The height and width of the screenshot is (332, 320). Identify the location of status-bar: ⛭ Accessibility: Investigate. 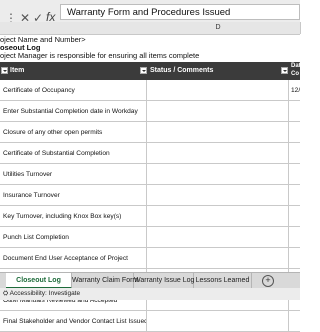
(150, 294).